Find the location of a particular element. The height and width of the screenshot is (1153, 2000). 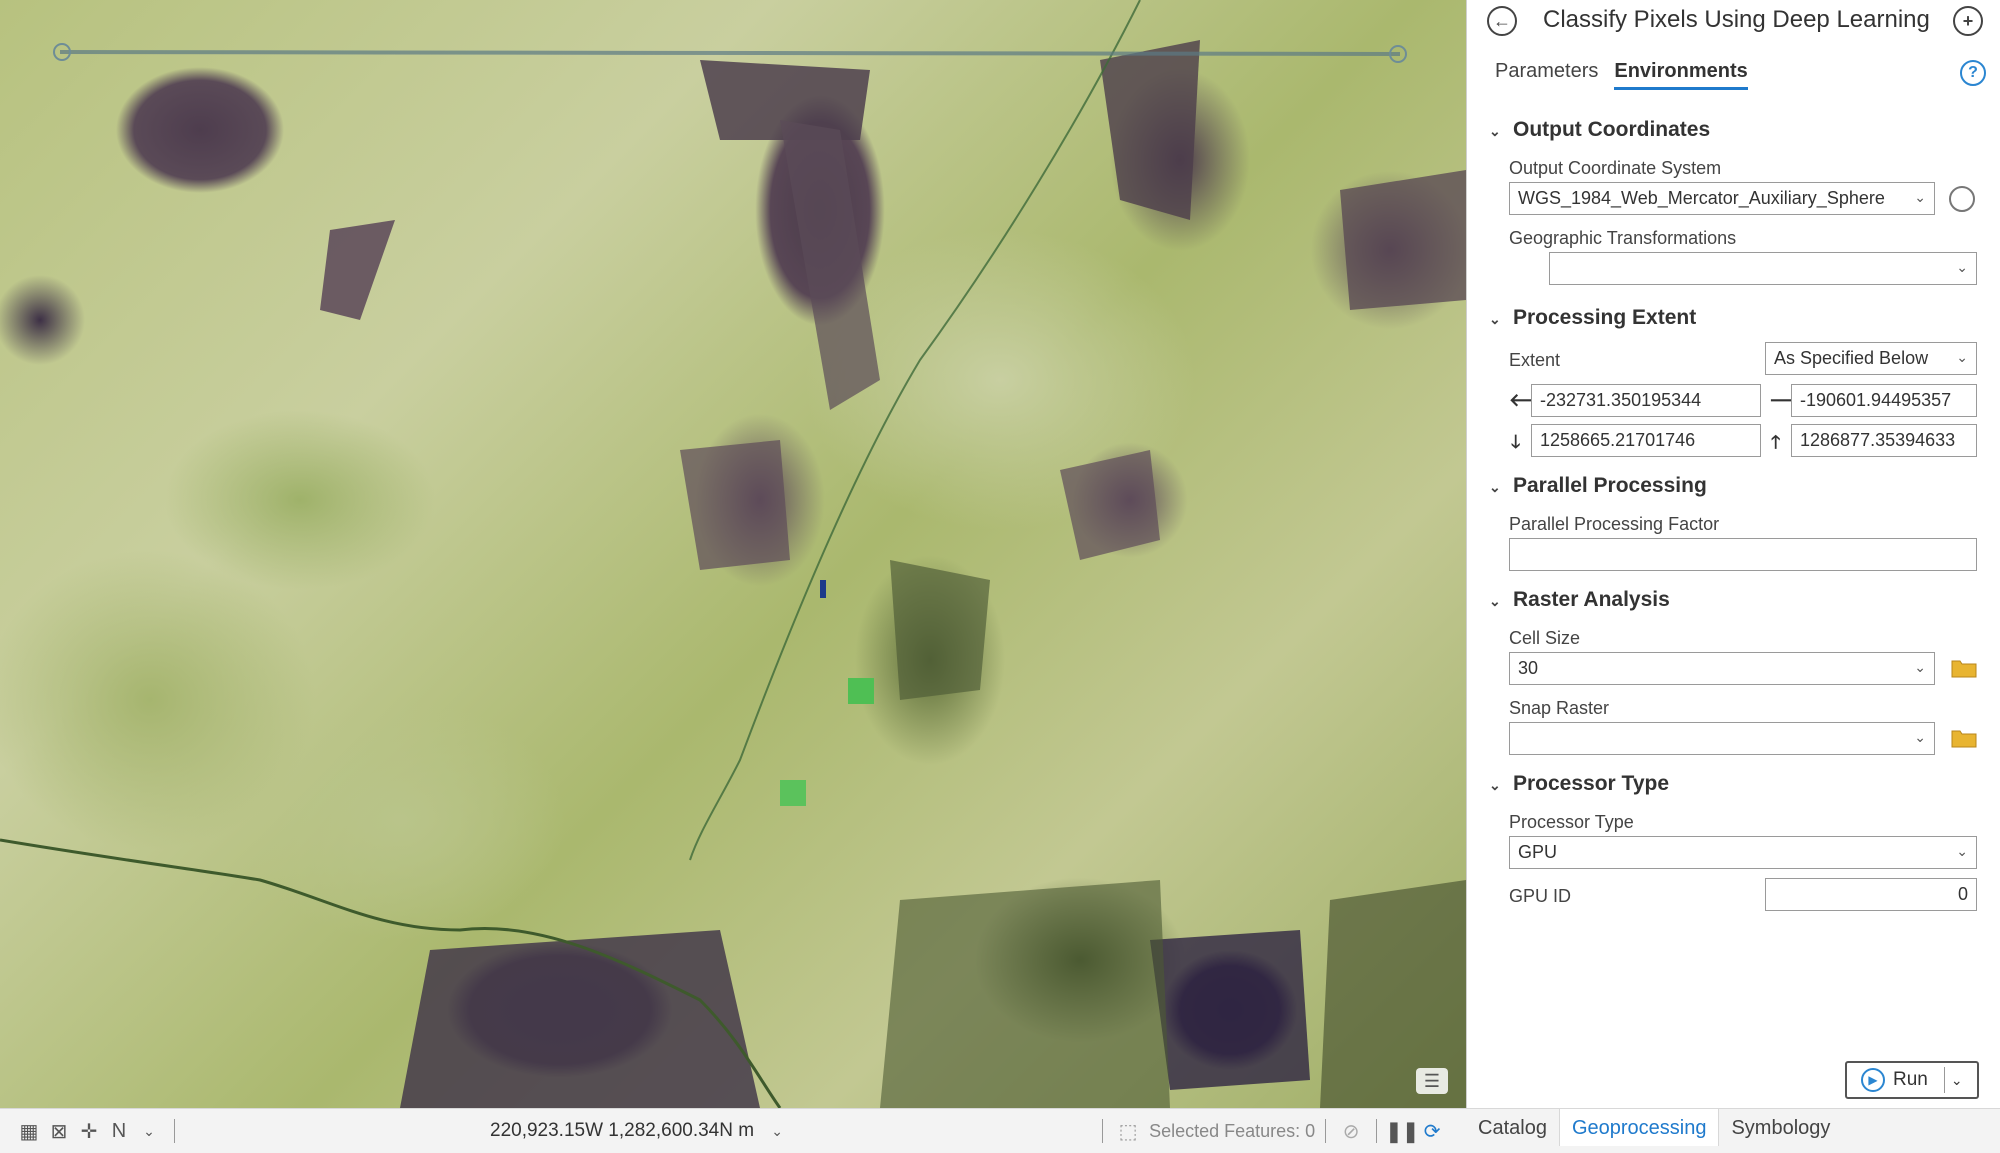

section-parallel-processing: ⌄ Parallel Processing is located at coordinates (1598, 486).